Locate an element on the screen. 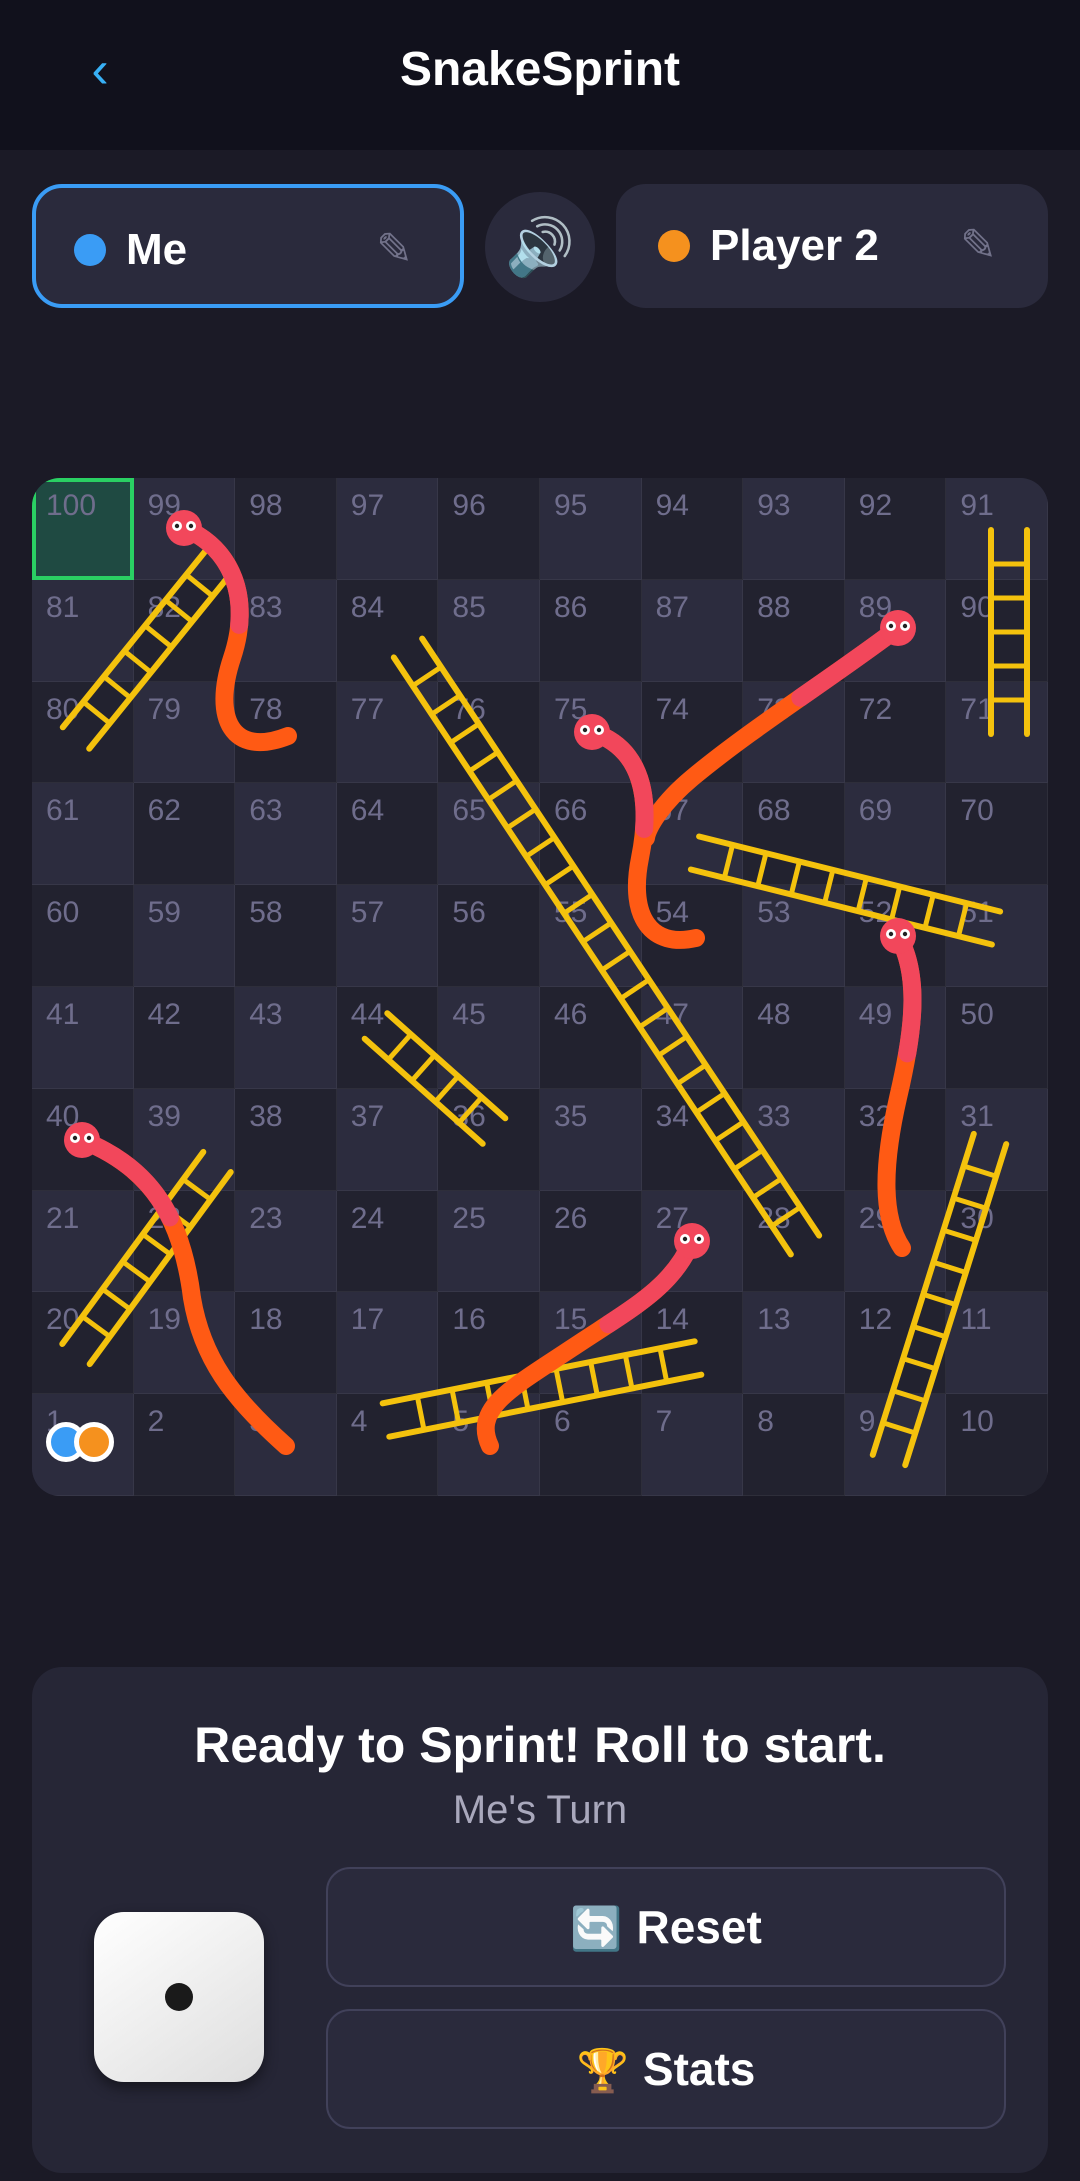 This screenshot has height=2181, width=1080. trophy-icon: 🏆 is located at coordinates (602, 2070).